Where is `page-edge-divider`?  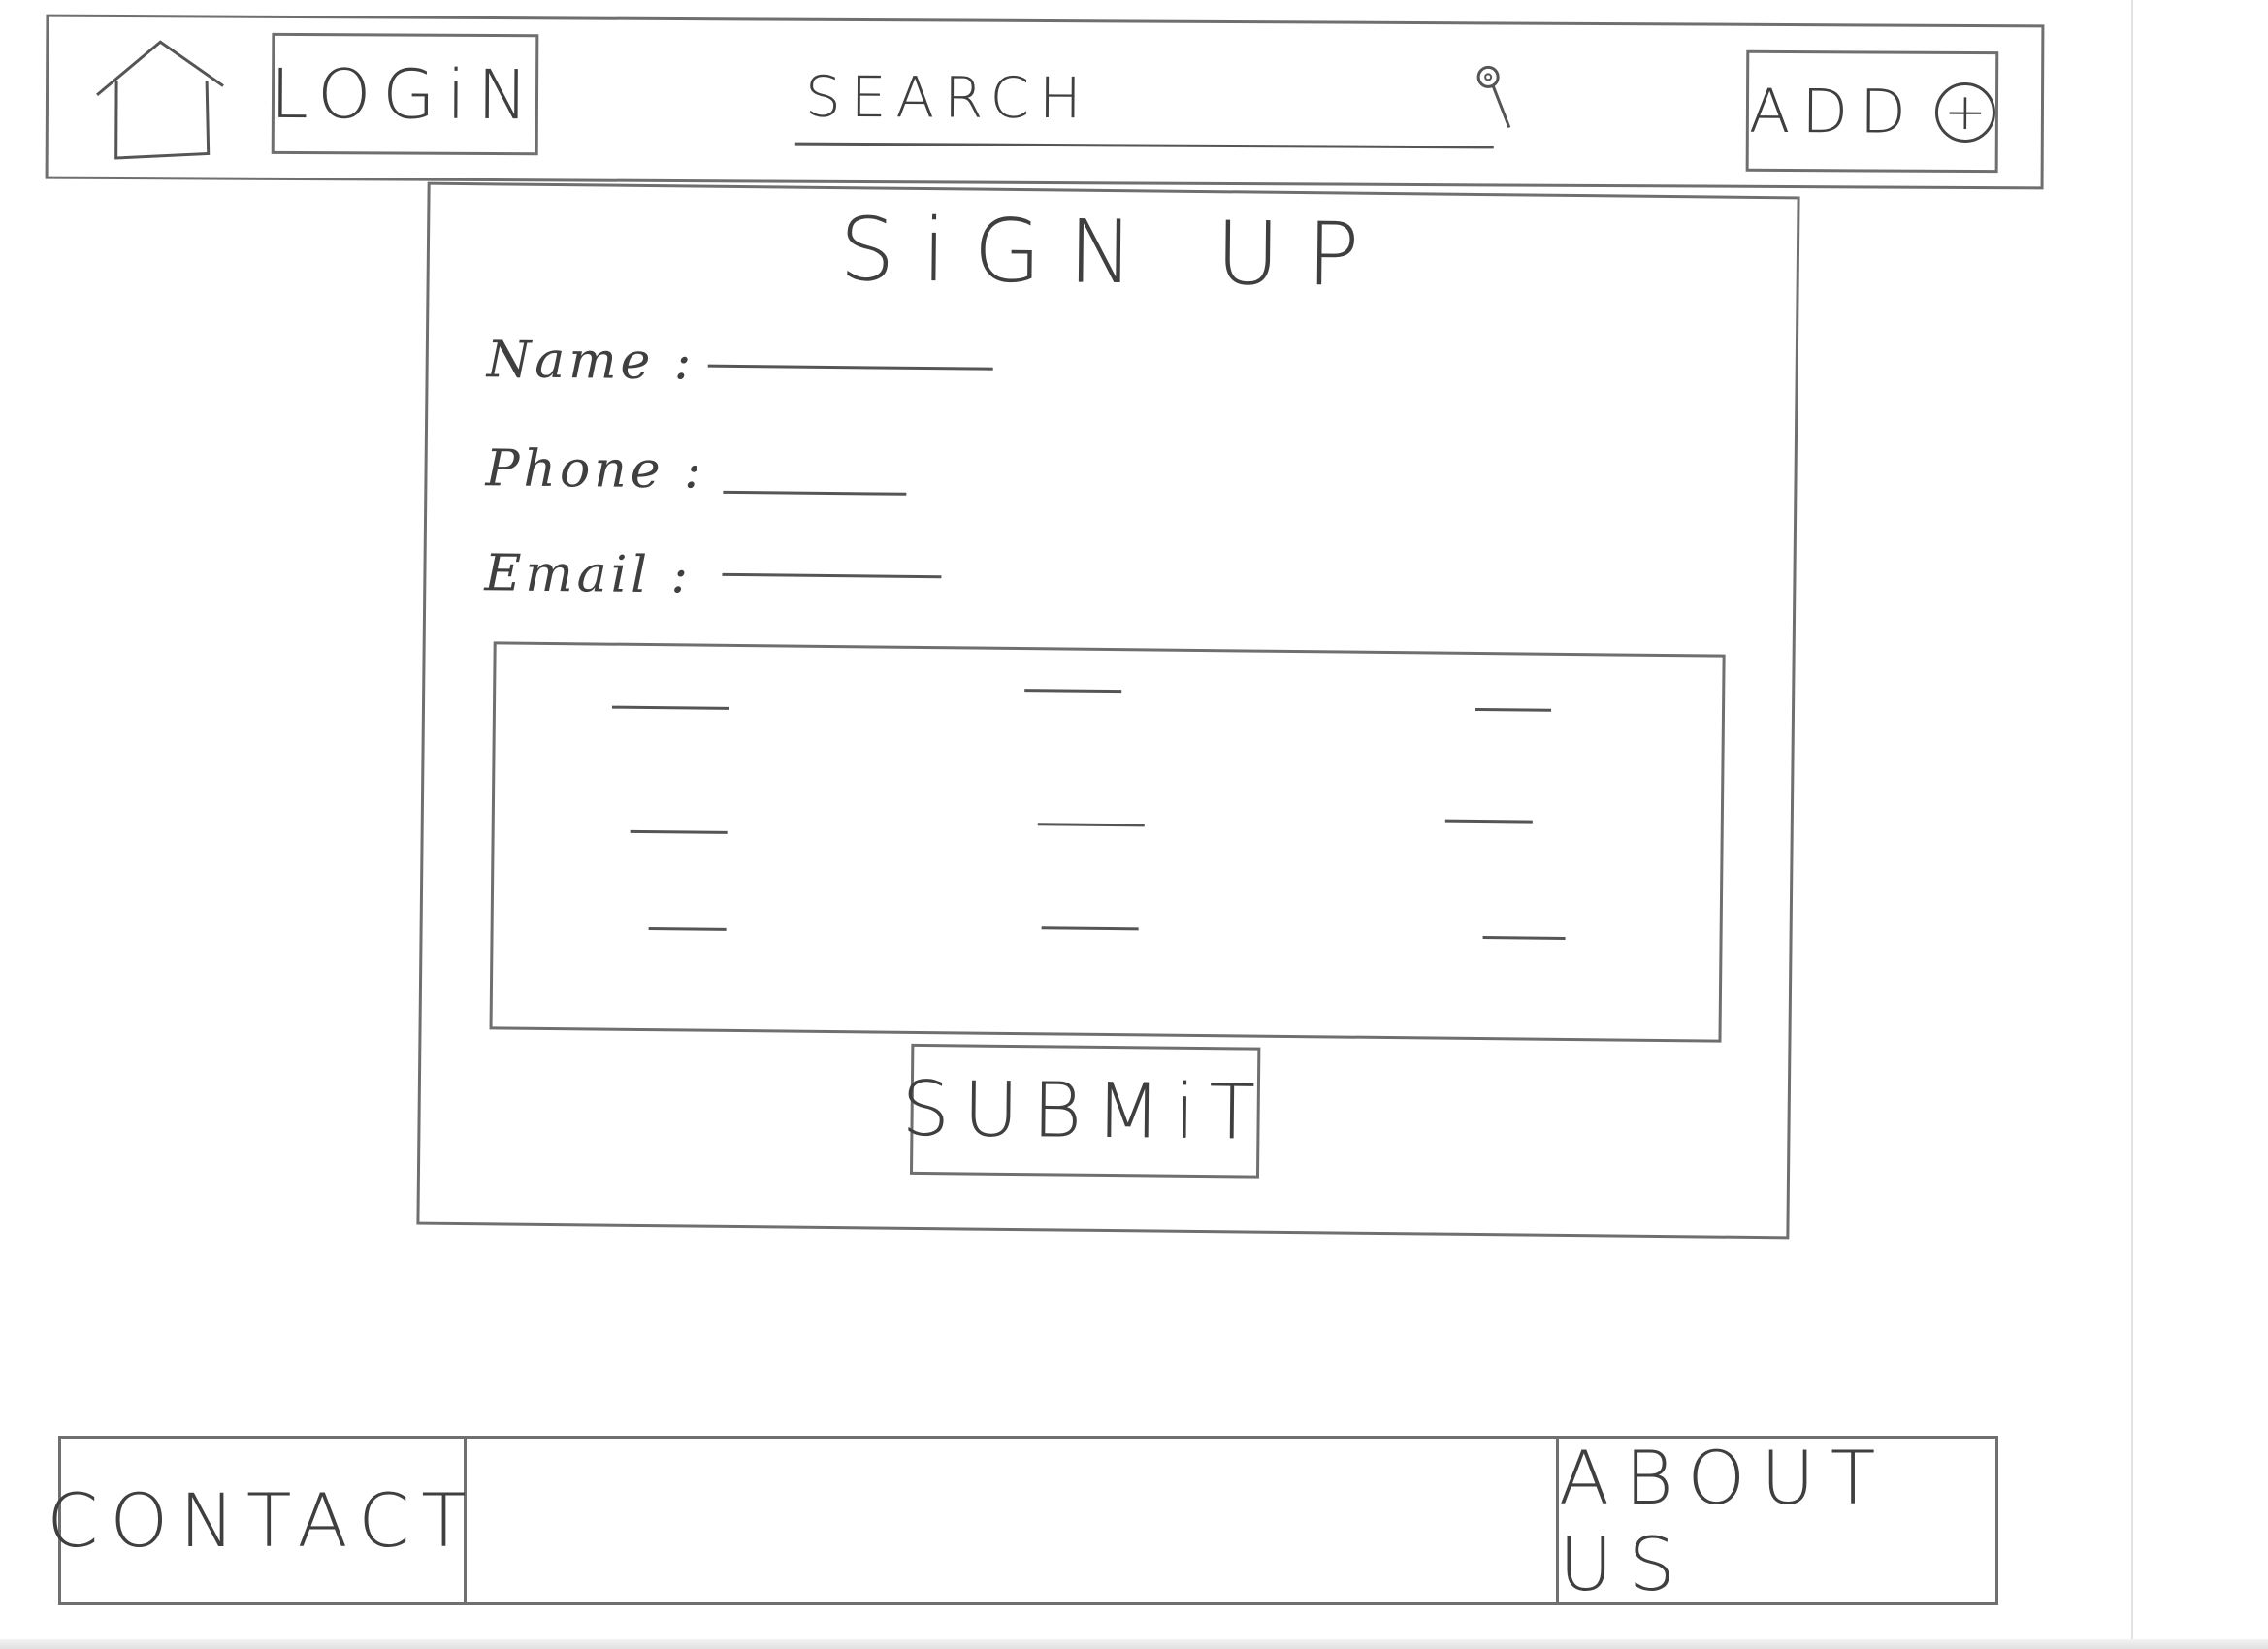
page-edge-divider is located at coordinates (2132, 824).